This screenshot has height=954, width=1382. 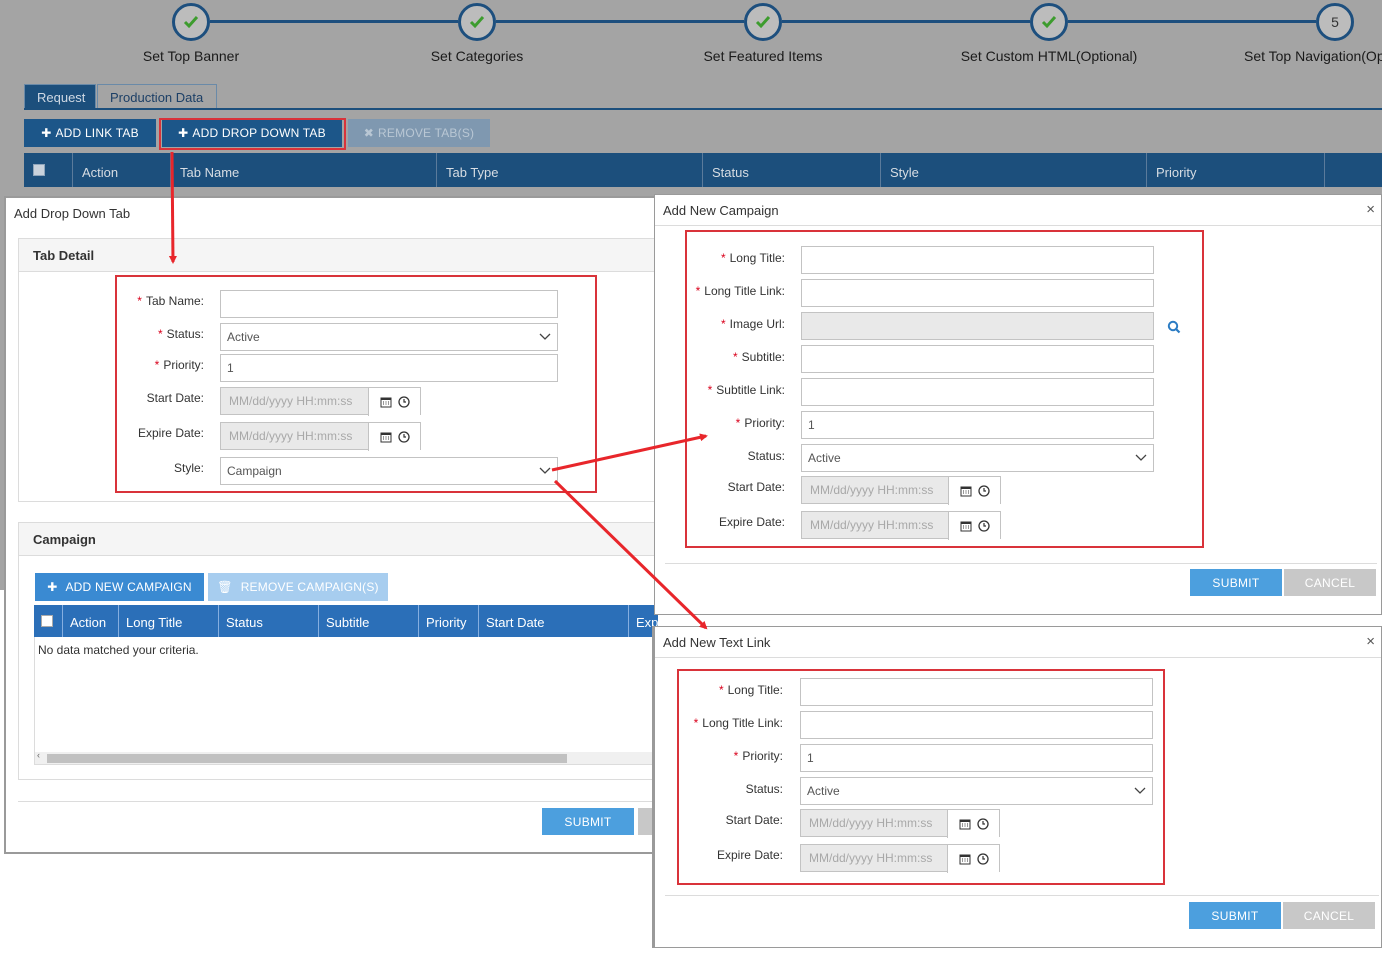 I want to click on add-link-tab-button: ✚ ADD LINK TAB, so click(x=90, y=133).